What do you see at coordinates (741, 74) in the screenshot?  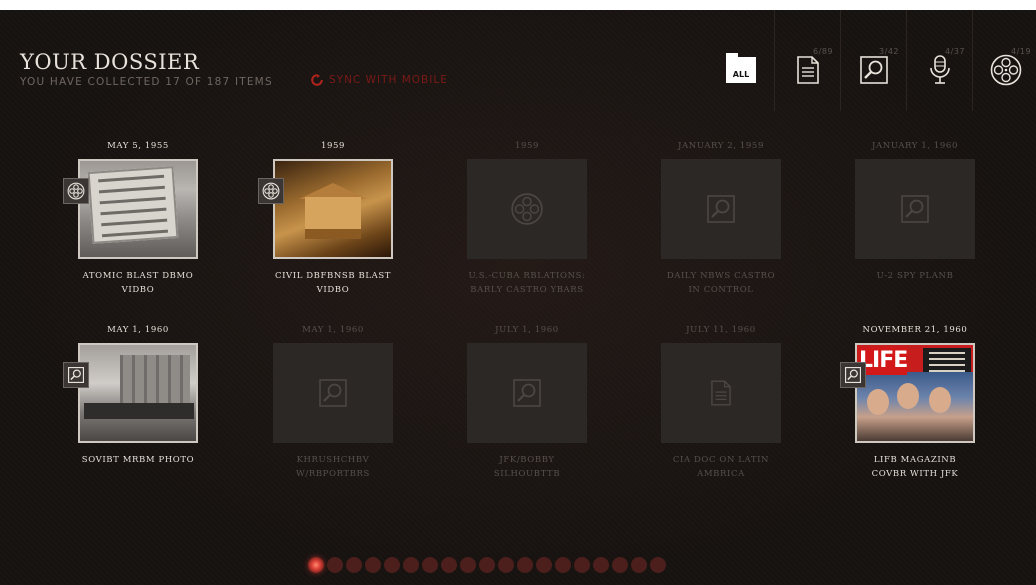 I see `filter-all-label: ALL` at bounding box center [741, 74].